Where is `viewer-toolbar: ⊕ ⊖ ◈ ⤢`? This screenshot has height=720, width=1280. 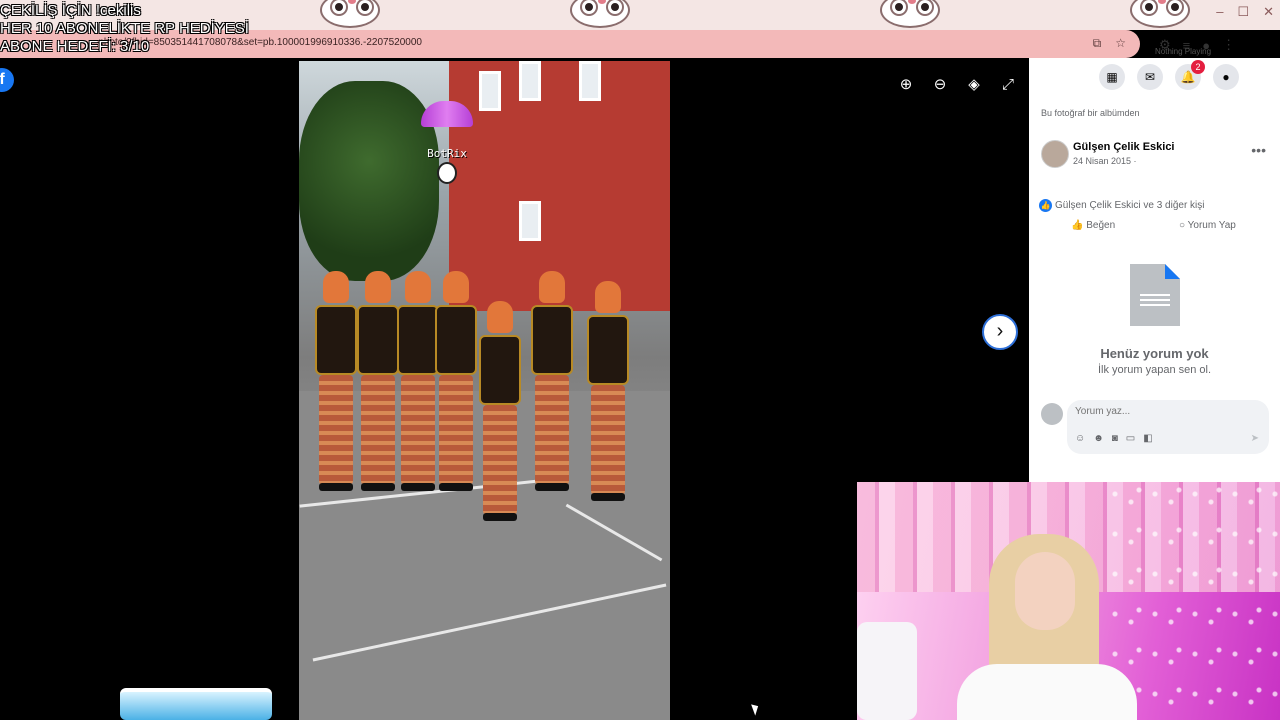
viewer-toolbar: ⊕ ⊖ ◈ ⤢ is located at coordinates (957, 85).